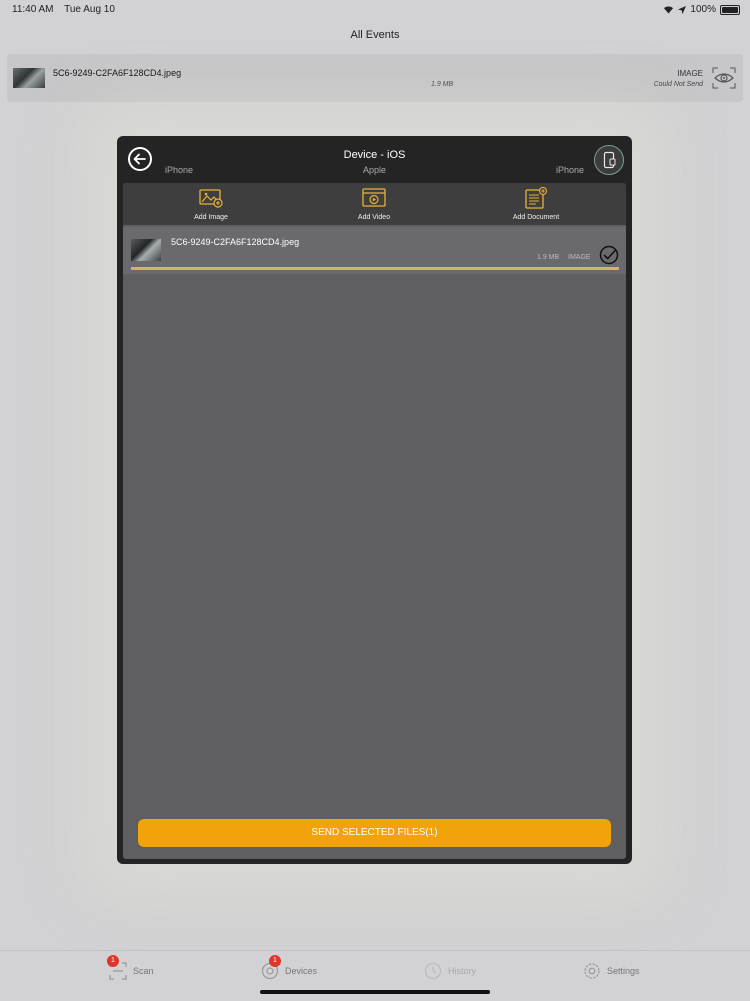  Describe the element at coordinates (275, 961) in the screenshot. I see `devices-badge: 1` at that location.